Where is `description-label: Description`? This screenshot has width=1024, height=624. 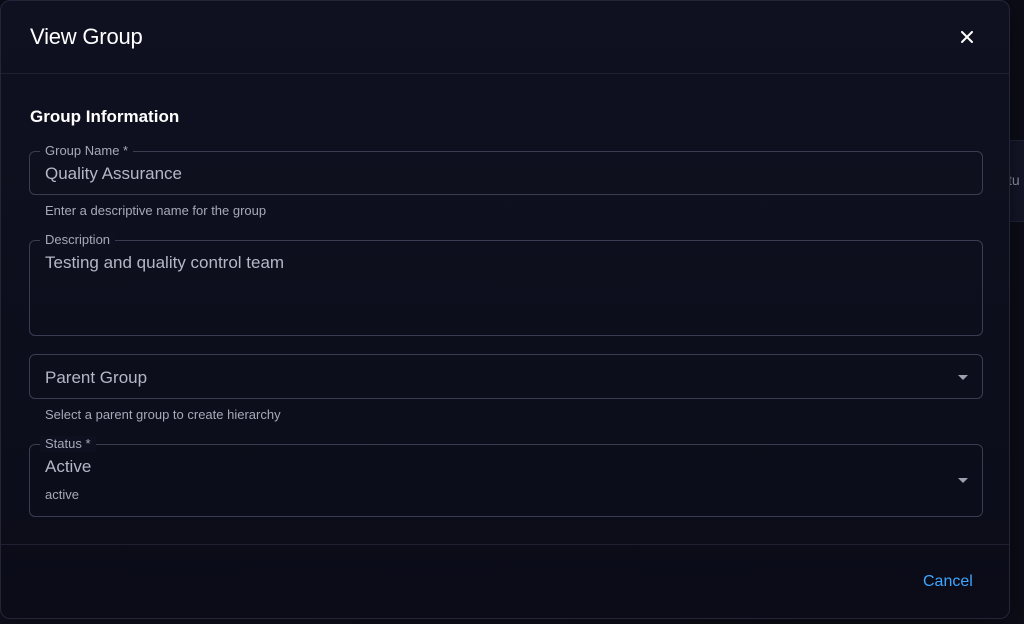
description-label: Description is located at coordinates (78, 240).